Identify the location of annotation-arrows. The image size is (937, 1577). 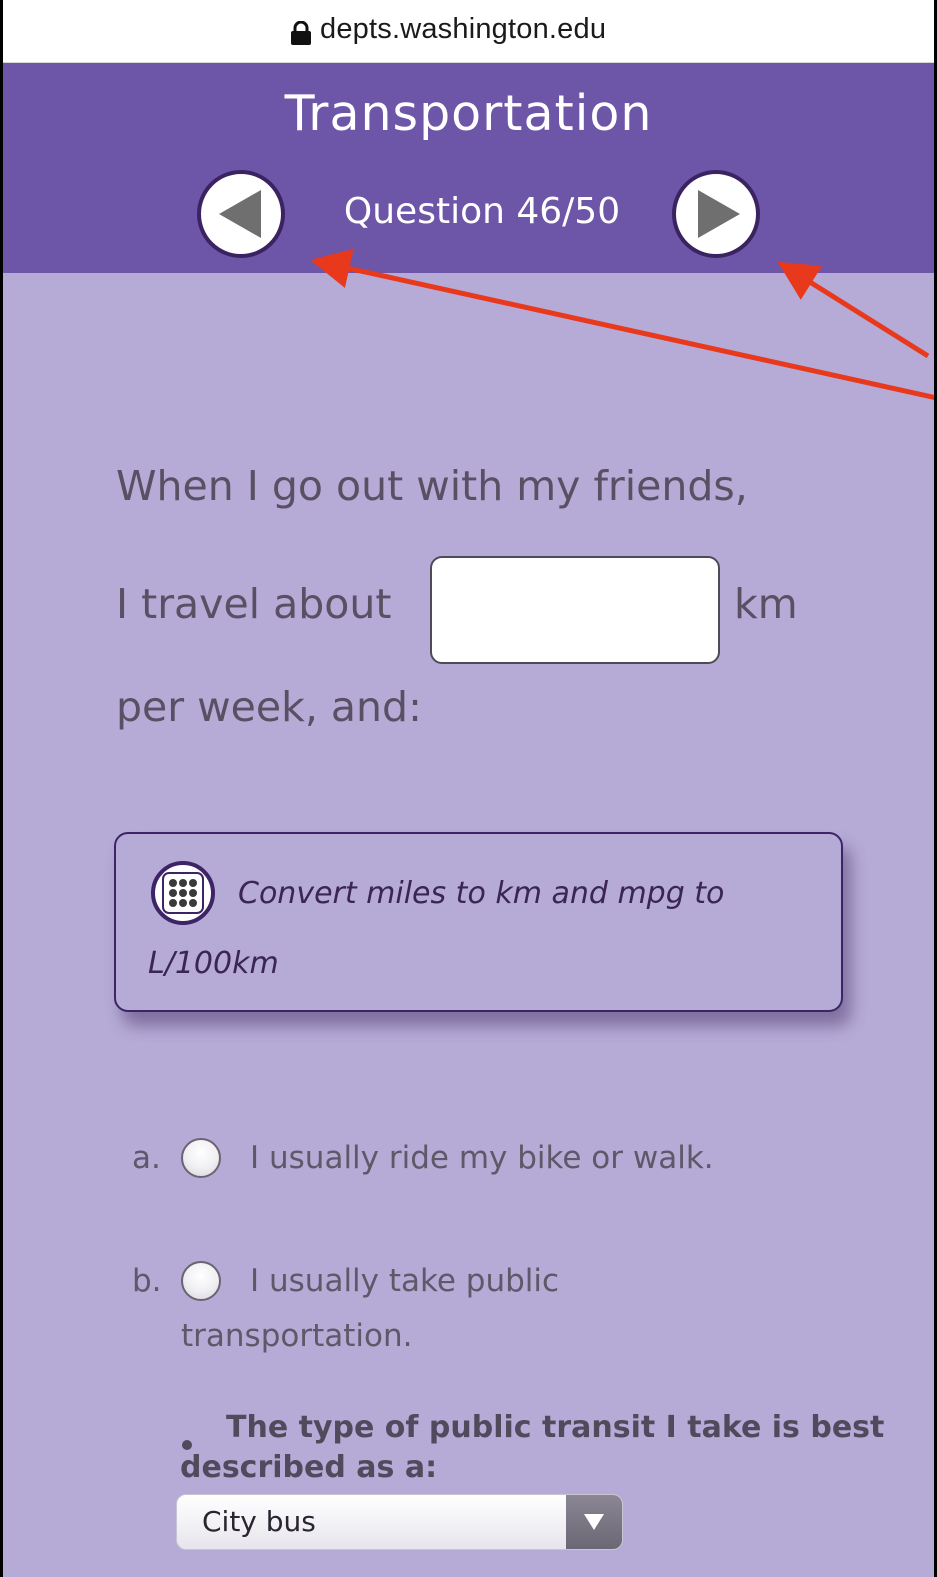
(623, 324).